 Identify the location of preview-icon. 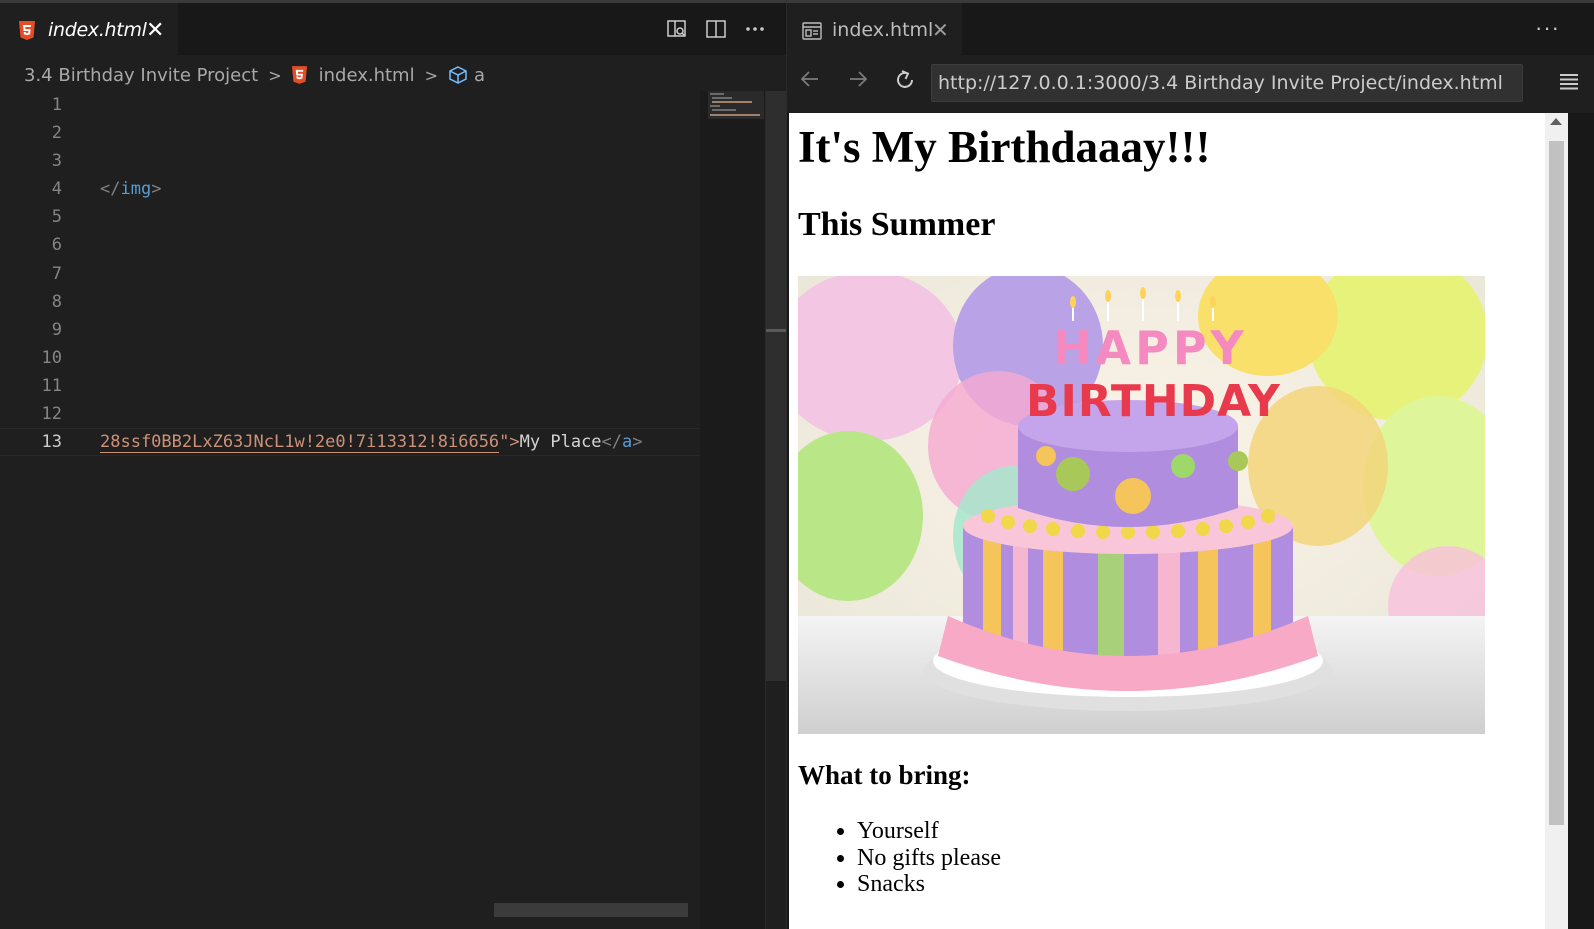
(812, 31).